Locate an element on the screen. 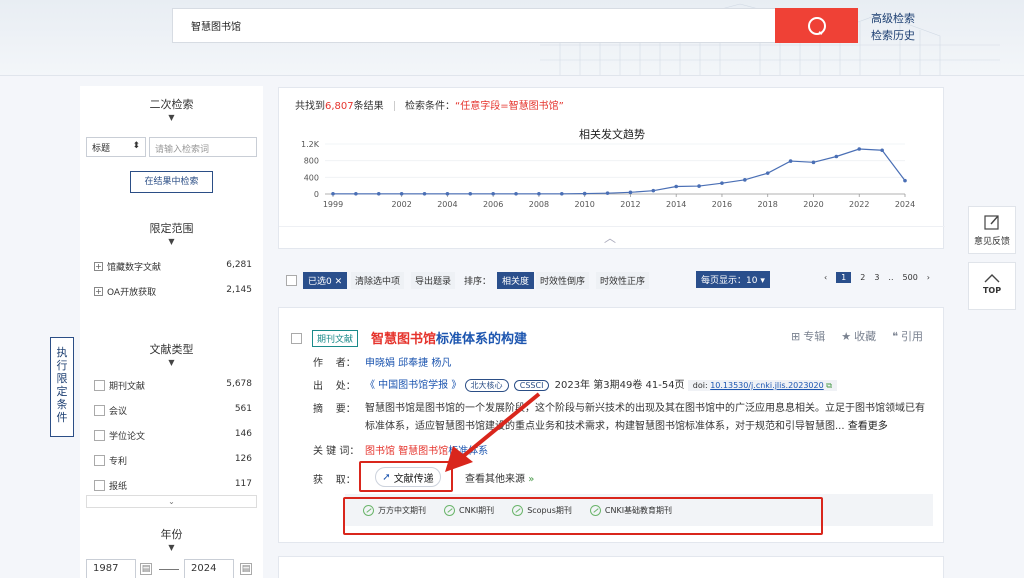  page-link: 3 is located at coordinates (876, 277).